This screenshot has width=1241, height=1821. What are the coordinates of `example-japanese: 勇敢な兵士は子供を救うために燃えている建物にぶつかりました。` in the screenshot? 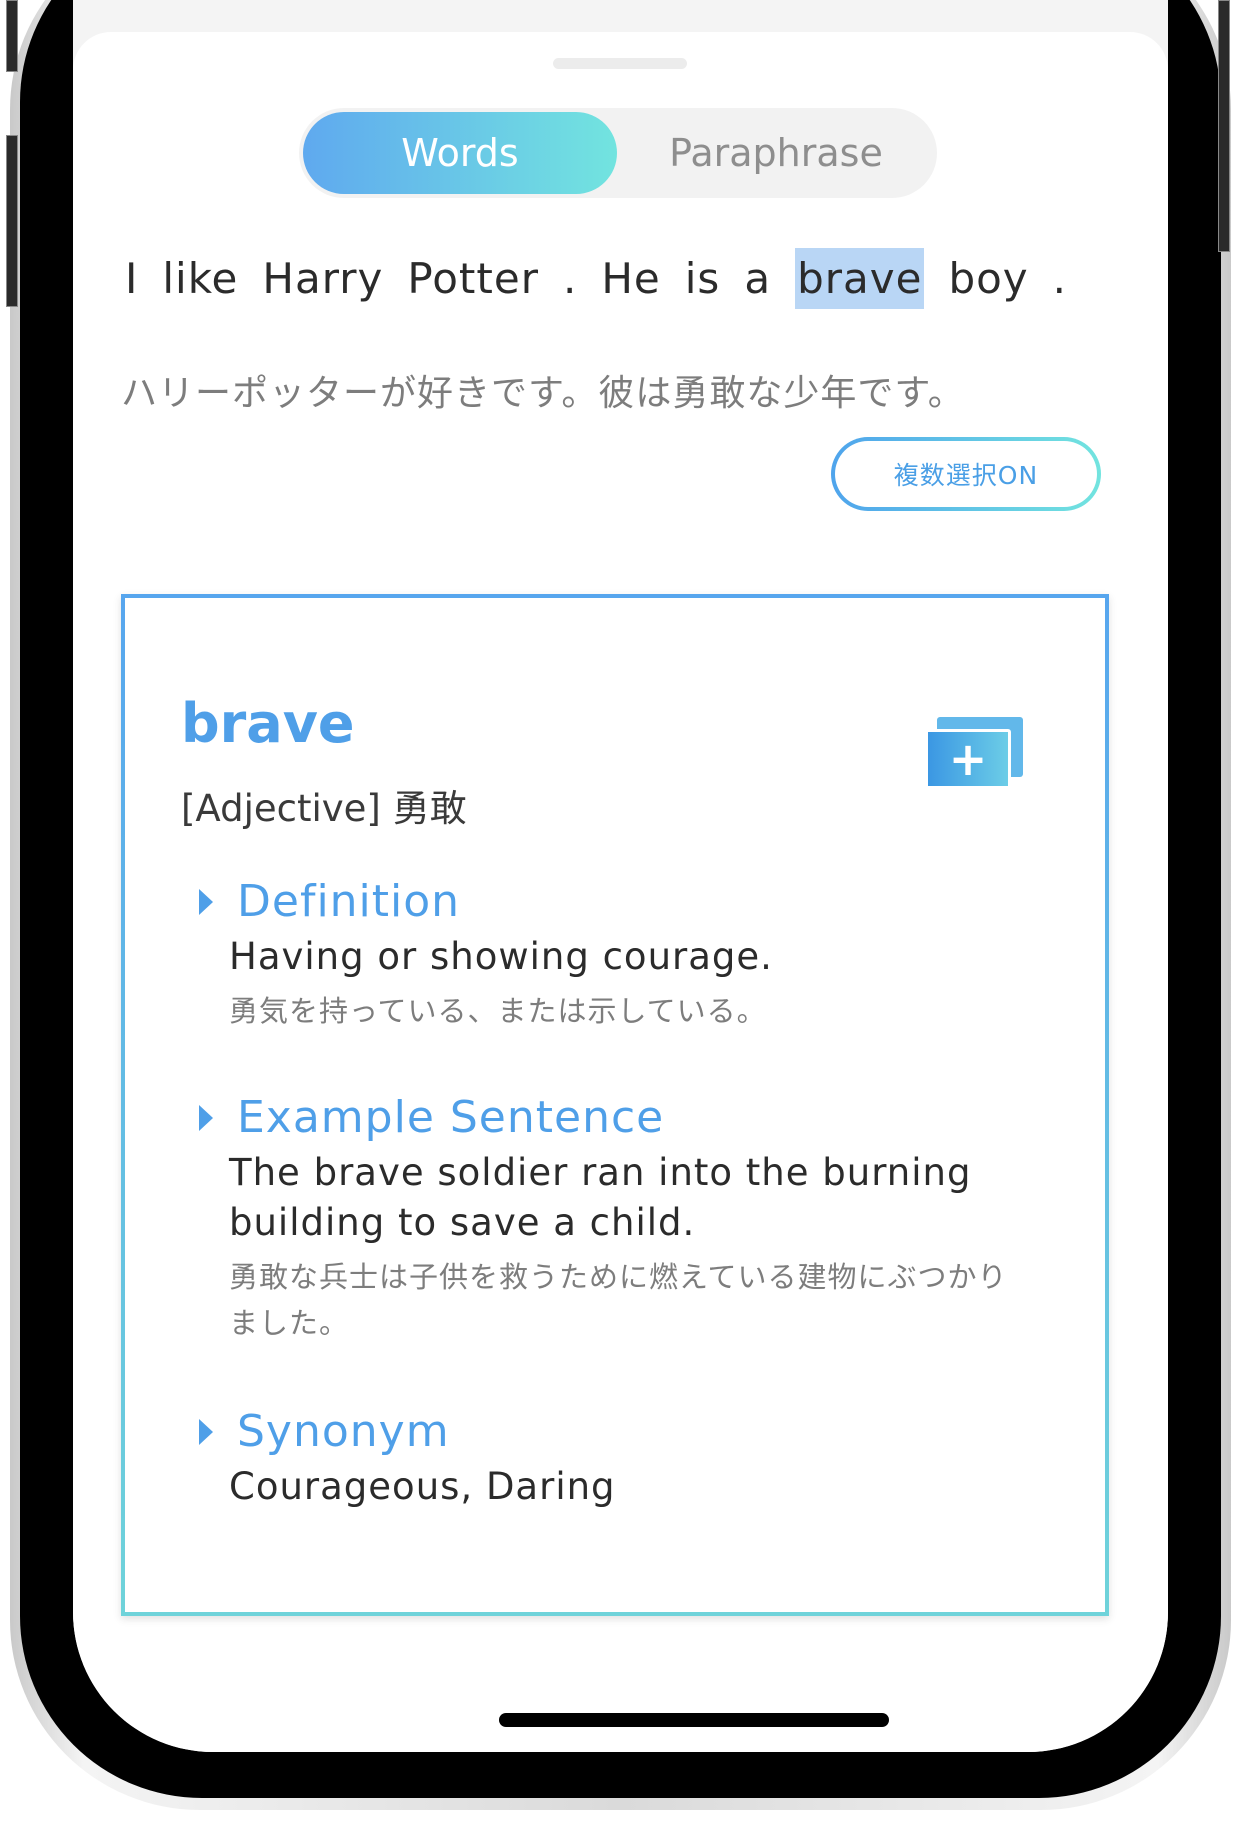 It's located at (618, 1300).